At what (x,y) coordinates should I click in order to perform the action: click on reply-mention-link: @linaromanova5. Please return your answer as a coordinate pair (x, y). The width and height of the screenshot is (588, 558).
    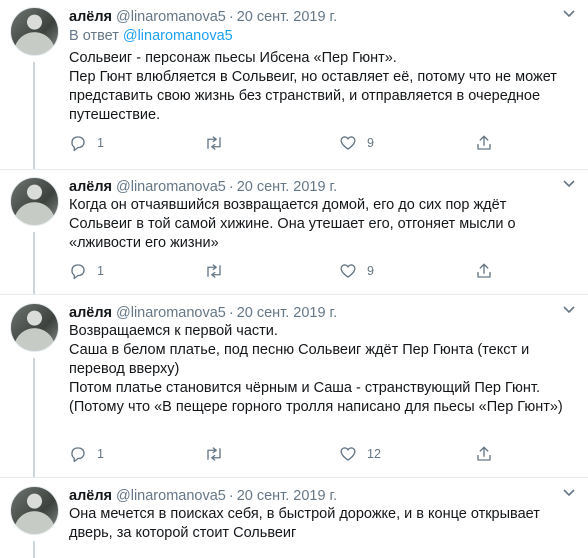
    Looking at the image, I should click on (178, 36).